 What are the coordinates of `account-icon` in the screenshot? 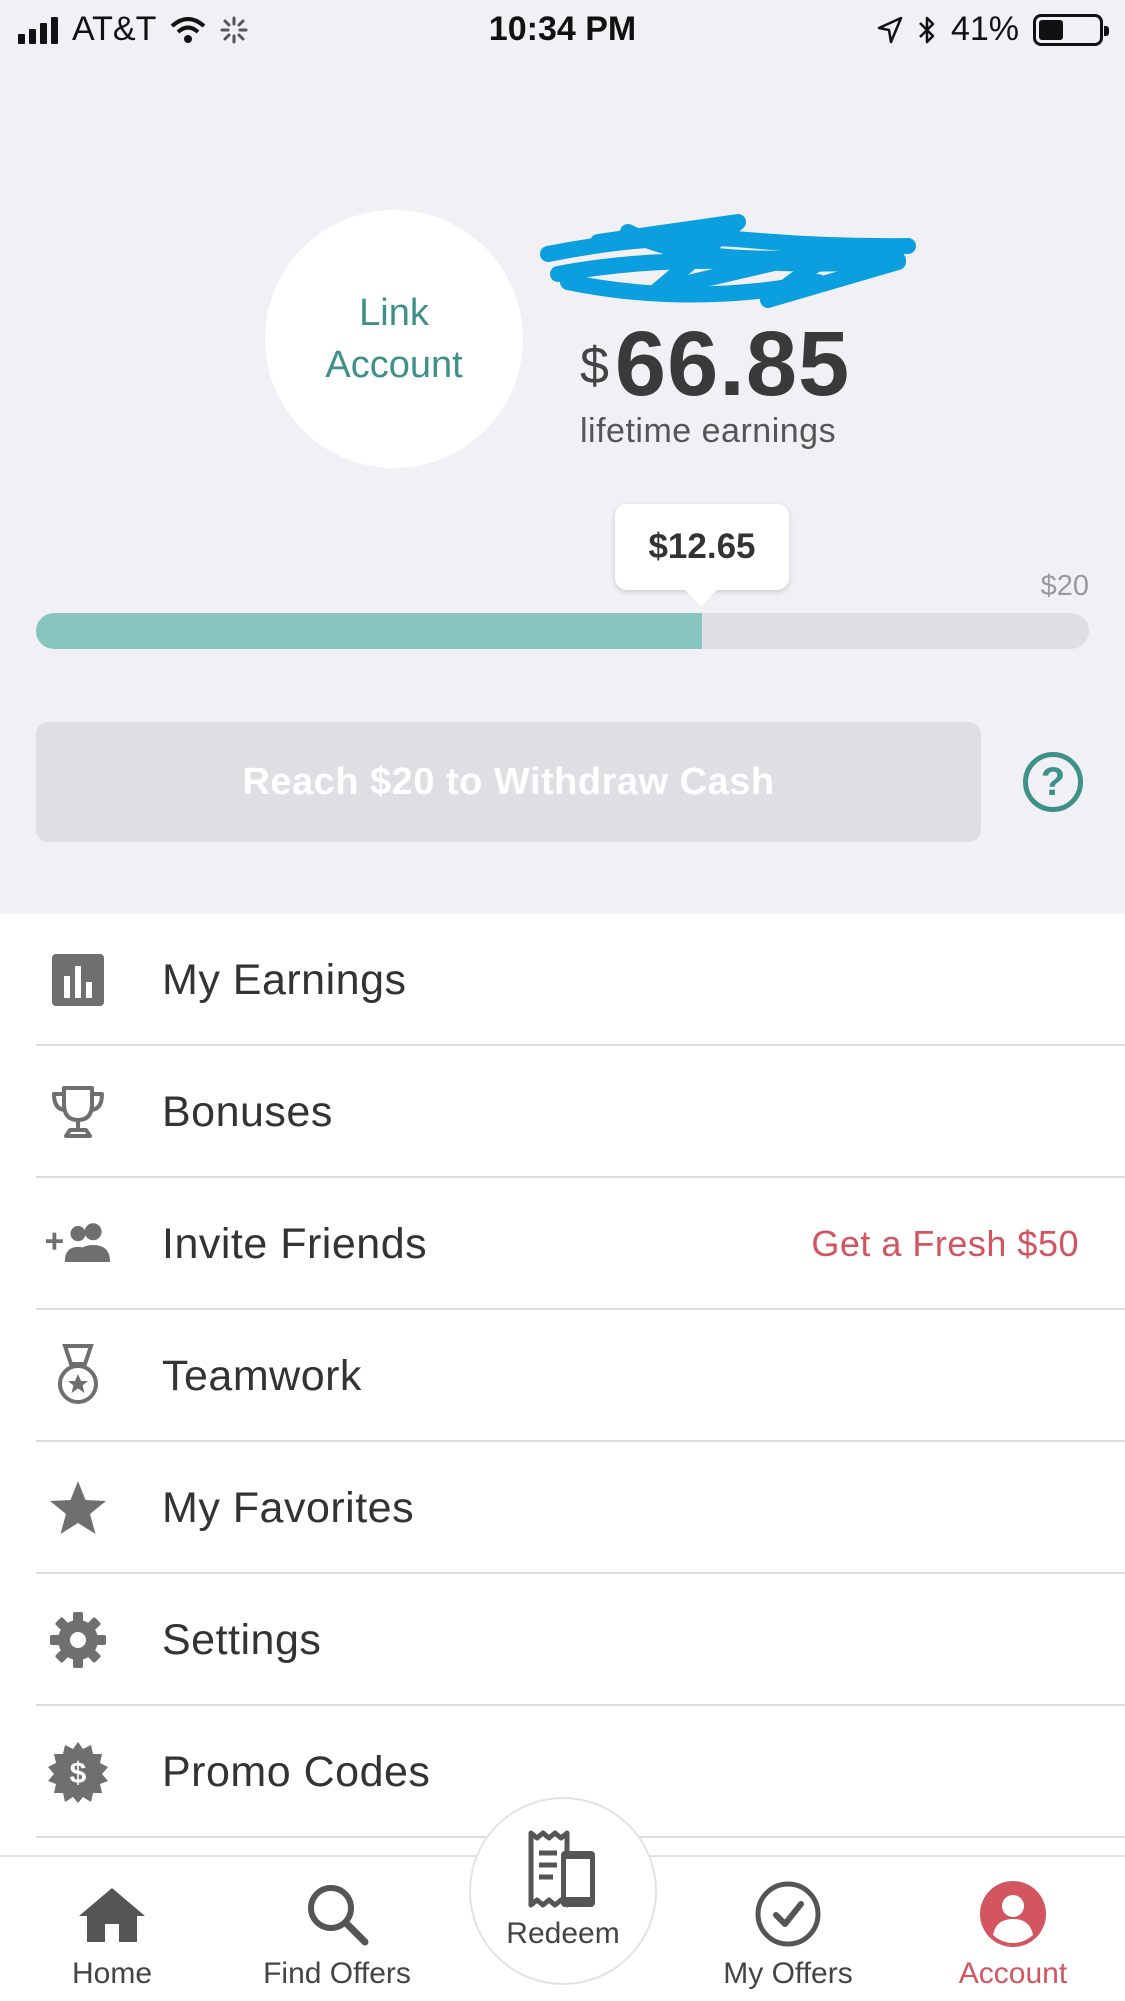 It's located at (1013, 1914).